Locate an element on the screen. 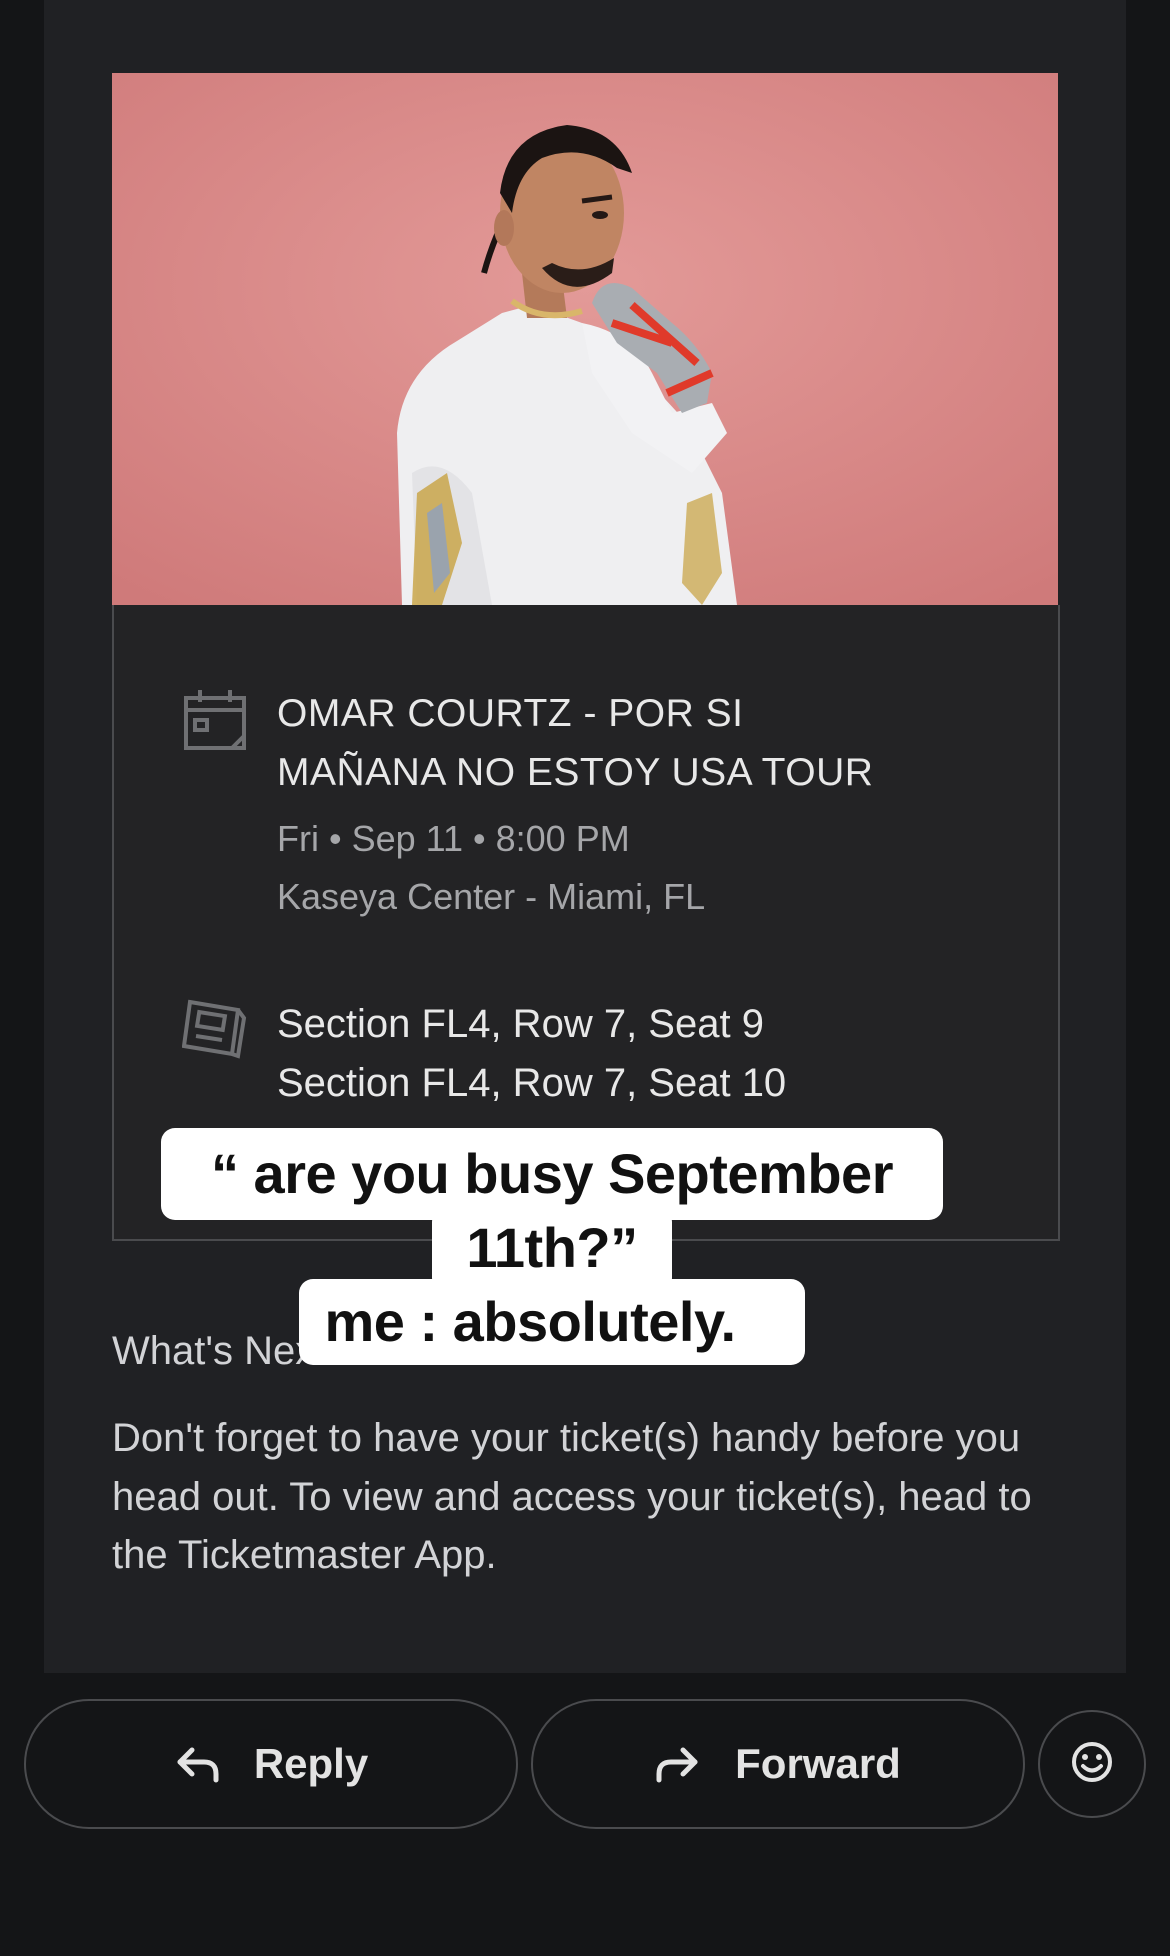 The height and width of the screenshot is (1956, 1170). event-title-line1: OMAR COURTZ - POR SI is located at coordinates (510, 713).